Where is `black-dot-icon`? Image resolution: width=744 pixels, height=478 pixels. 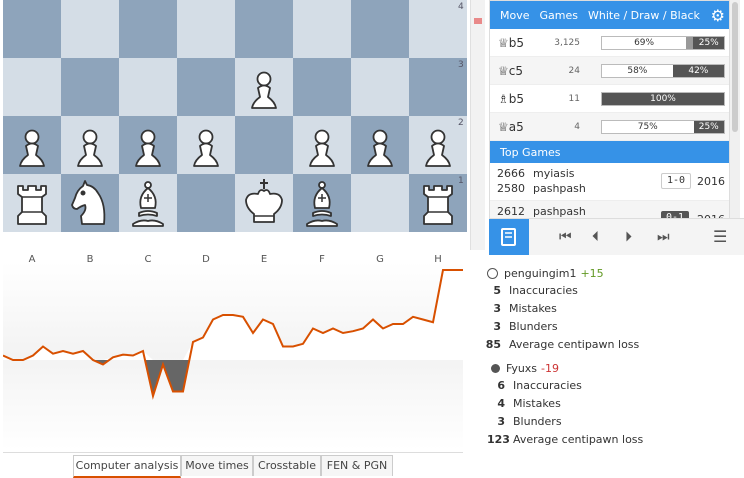 black-dot-icon is located at coordinates (495, 368).